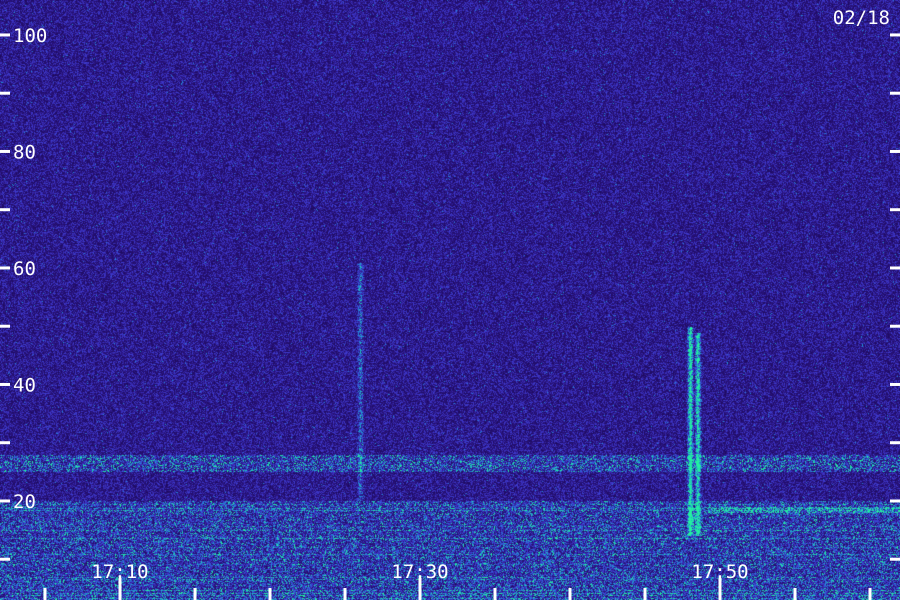  What do you see at coordinates (24, 385) in the screenshot?
I see `y-tick-label: 40` at bounding box center [24, 385].